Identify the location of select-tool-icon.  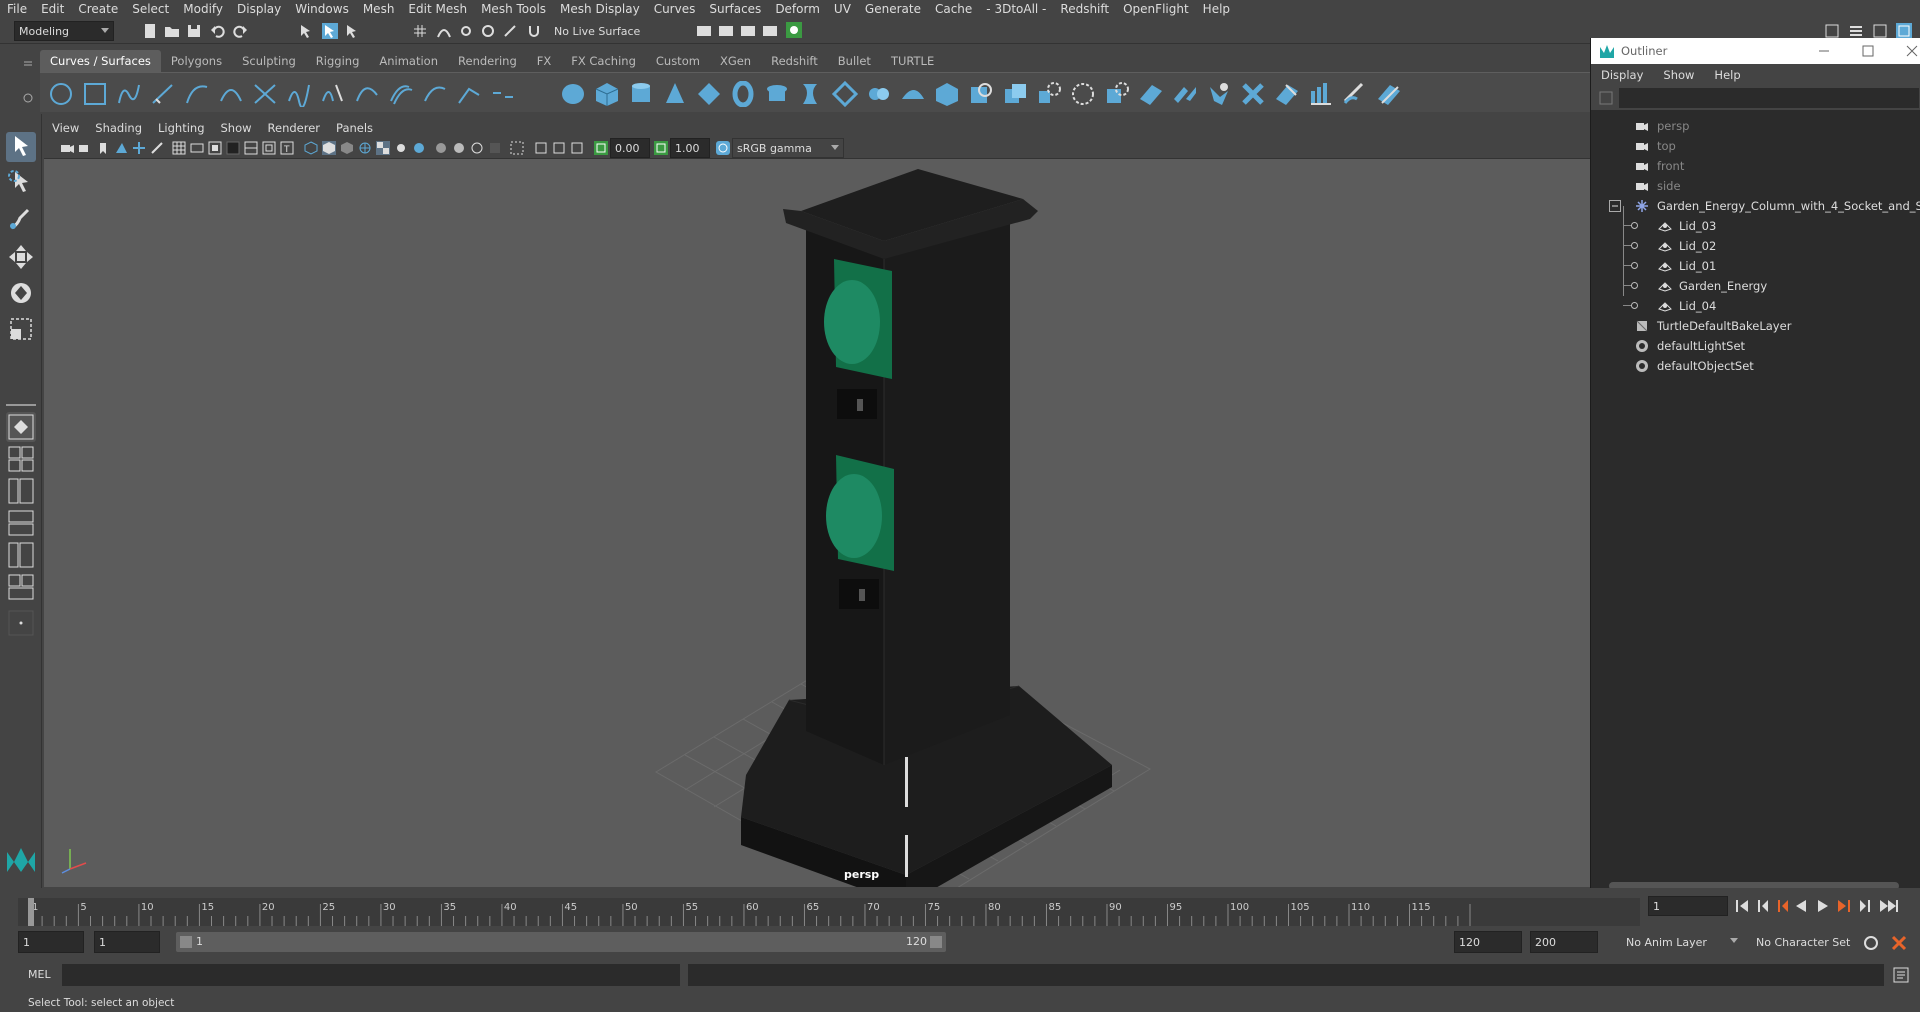
(21, 147).